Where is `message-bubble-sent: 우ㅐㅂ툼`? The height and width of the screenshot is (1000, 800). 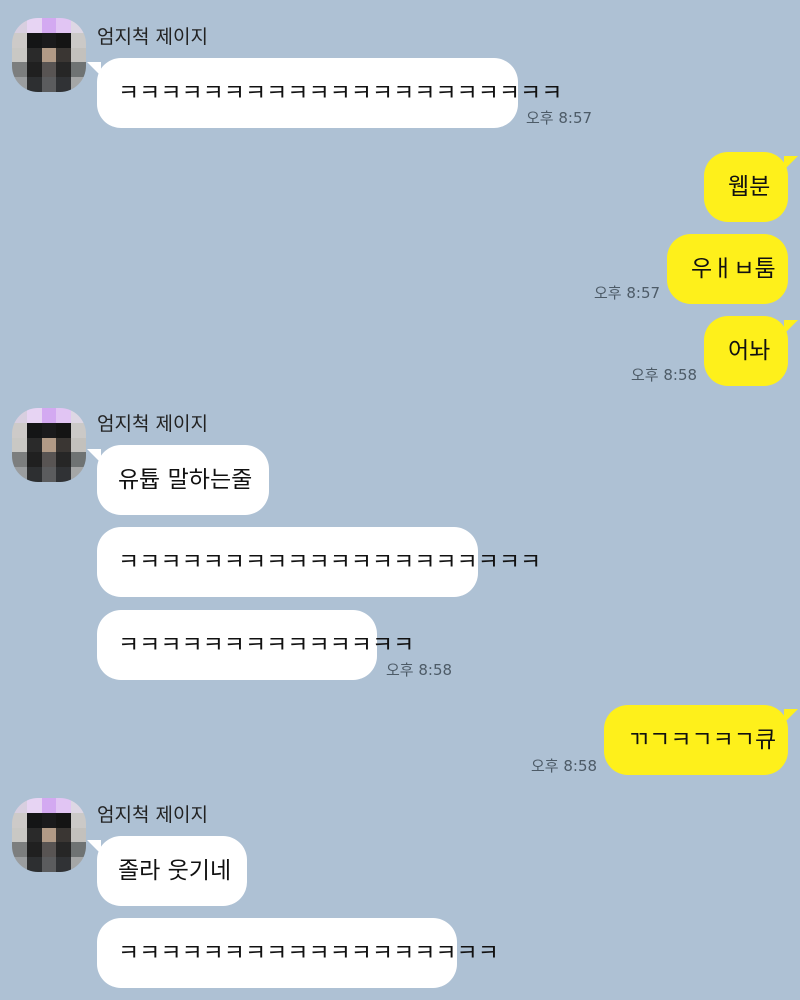
message-bubble-sent: 우ㅐㅂ툼 is located at coordinates (727, 269).